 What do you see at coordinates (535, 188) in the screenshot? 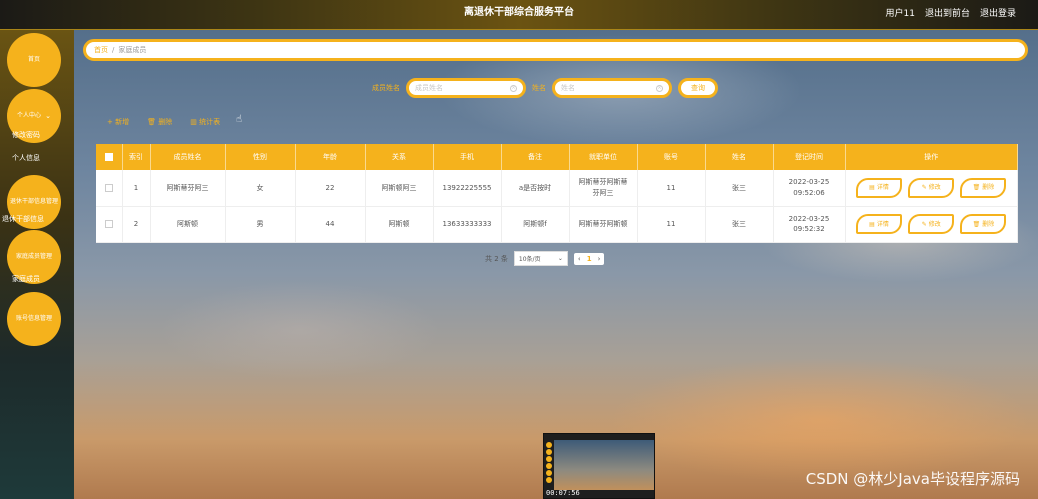
I see `table-cell: a是否按时` at bounding box center [535, 188].